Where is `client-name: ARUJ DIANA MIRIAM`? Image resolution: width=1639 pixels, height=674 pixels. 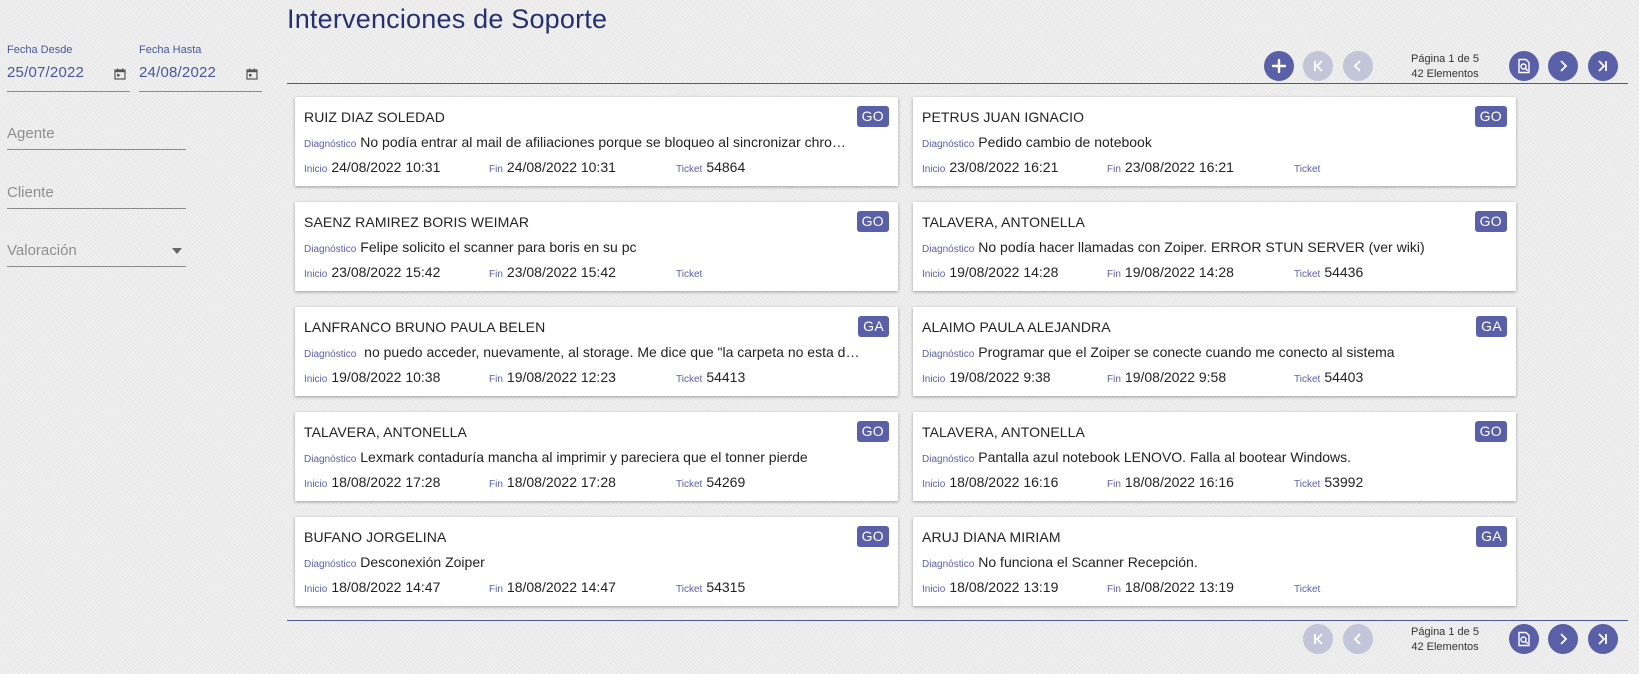
client-name: ARUJ DIANA MIRIAM is located at coordinates (991, 537).